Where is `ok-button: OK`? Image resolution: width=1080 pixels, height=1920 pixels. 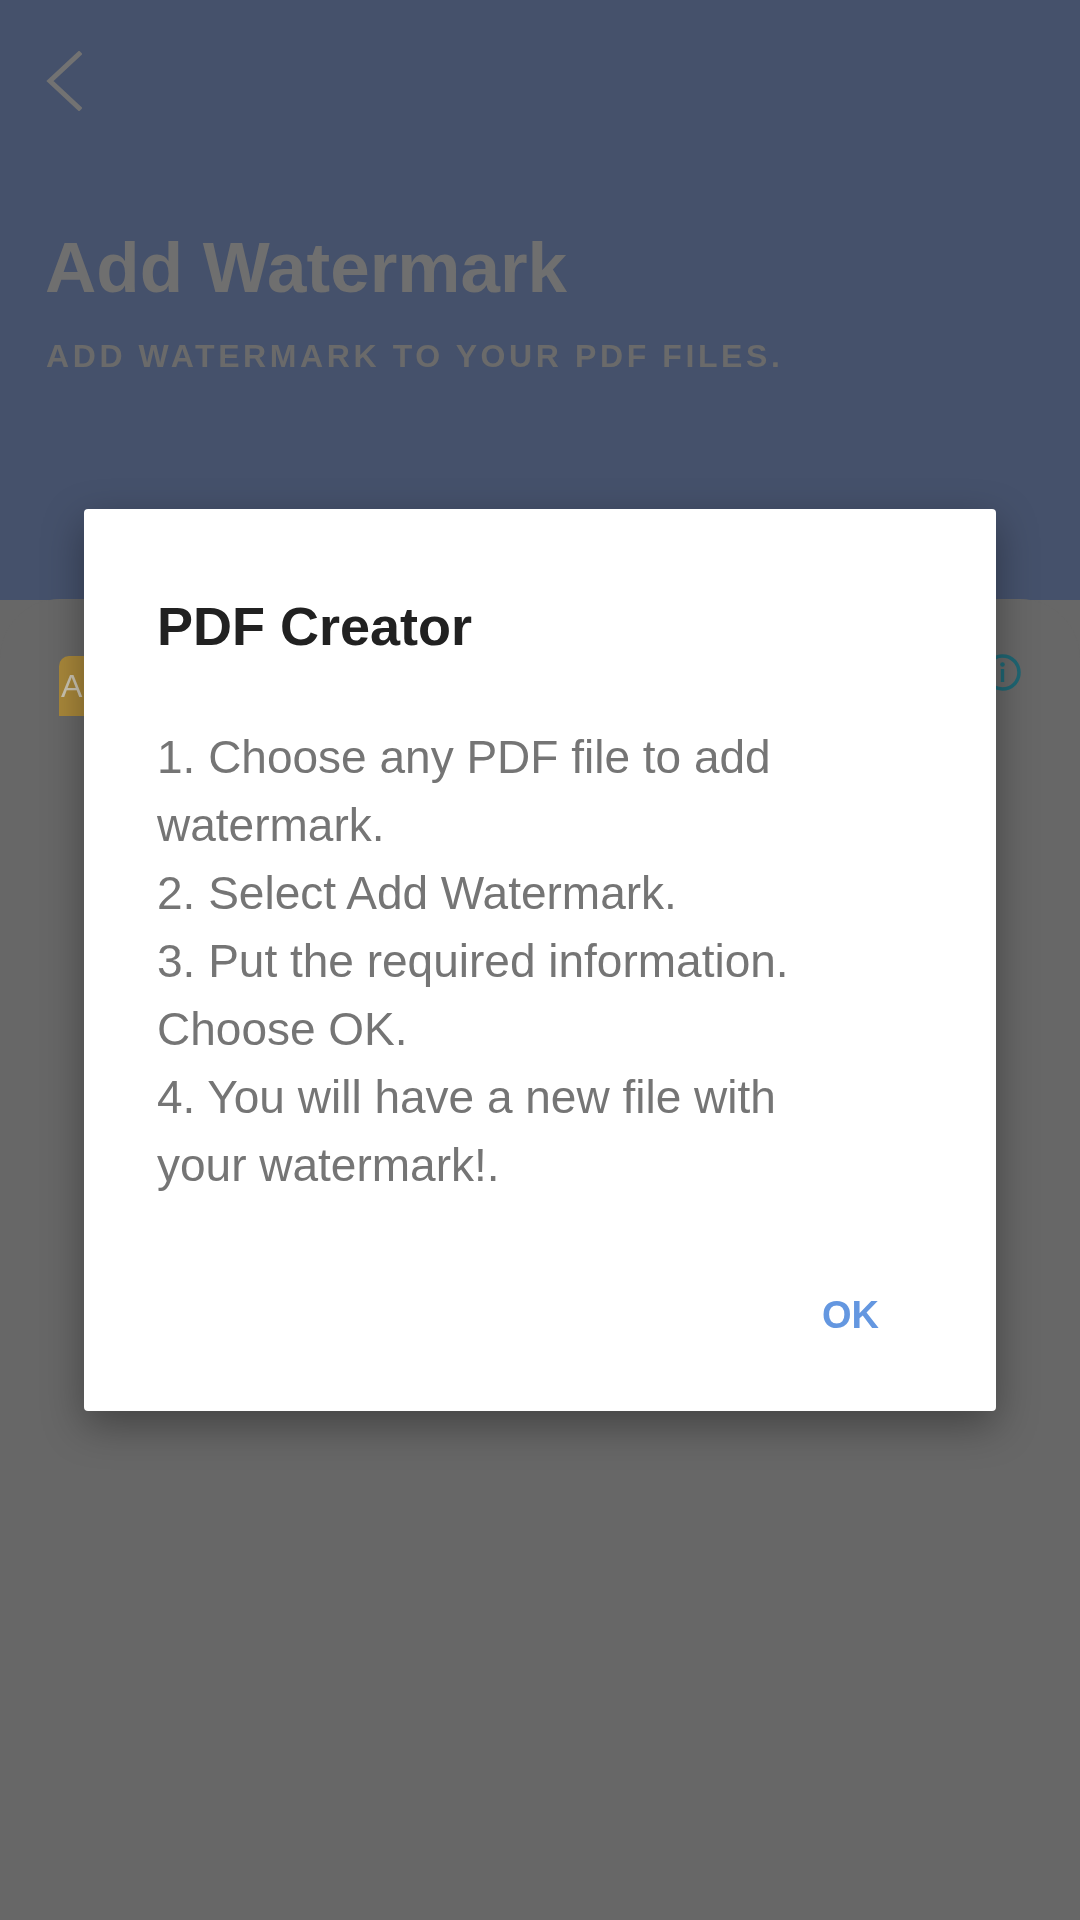 ok-button: OK is located at coordinates (850, 1315).